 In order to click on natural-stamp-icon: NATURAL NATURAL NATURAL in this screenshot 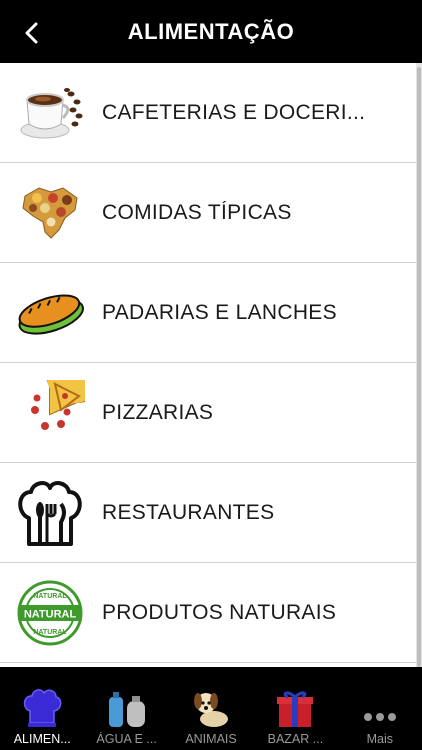, I will do `click(50, 613)`.